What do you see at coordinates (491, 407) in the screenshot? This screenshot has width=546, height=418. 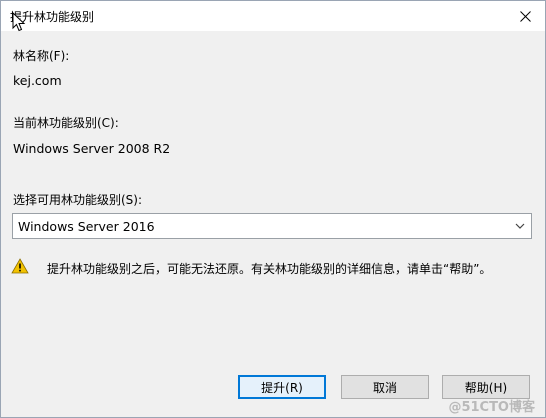 I see `watermark: @51CTO博客` at bounding box center [491, 407].